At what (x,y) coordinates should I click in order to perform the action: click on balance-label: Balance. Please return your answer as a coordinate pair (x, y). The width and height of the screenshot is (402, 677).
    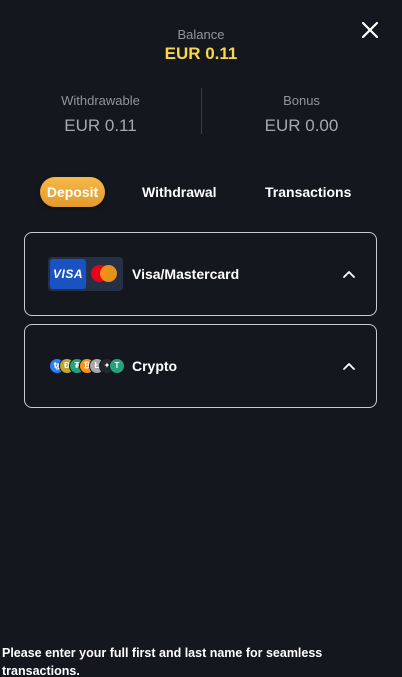
    Looking at the image, I should click on (201, 34).